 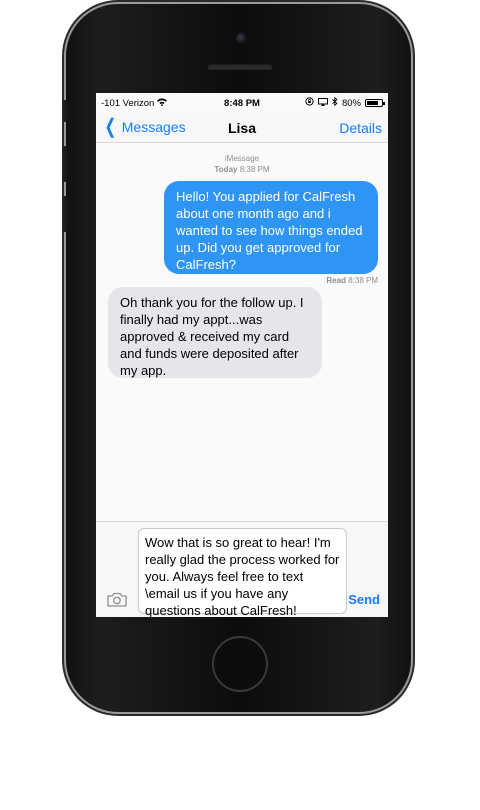 I want to click on read-label: Read, so click(x=336, y=280).